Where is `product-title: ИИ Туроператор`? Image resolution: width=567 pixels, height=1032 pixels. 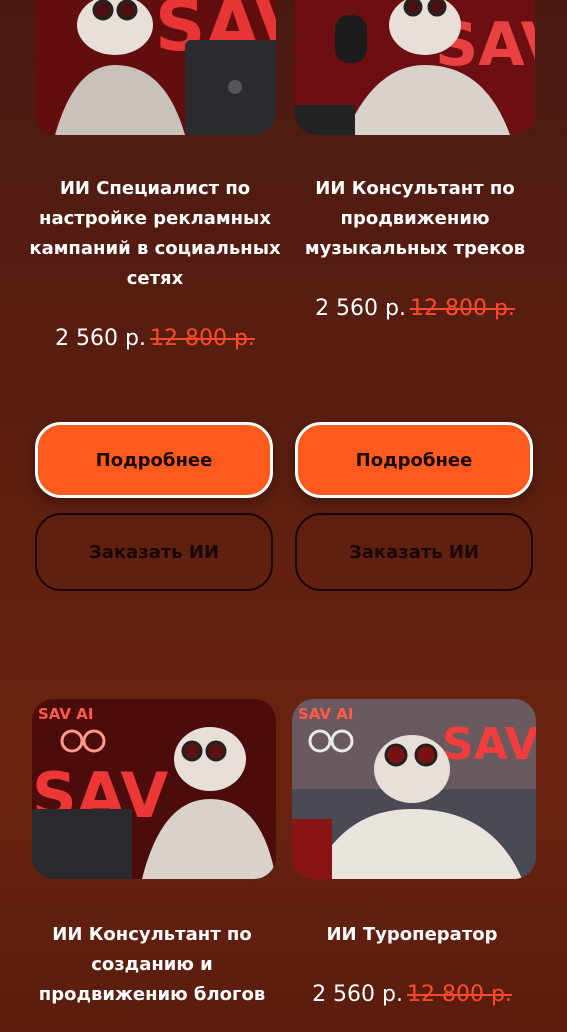 product-title: ИИ Туроператор is located at coordinates (412, 934).